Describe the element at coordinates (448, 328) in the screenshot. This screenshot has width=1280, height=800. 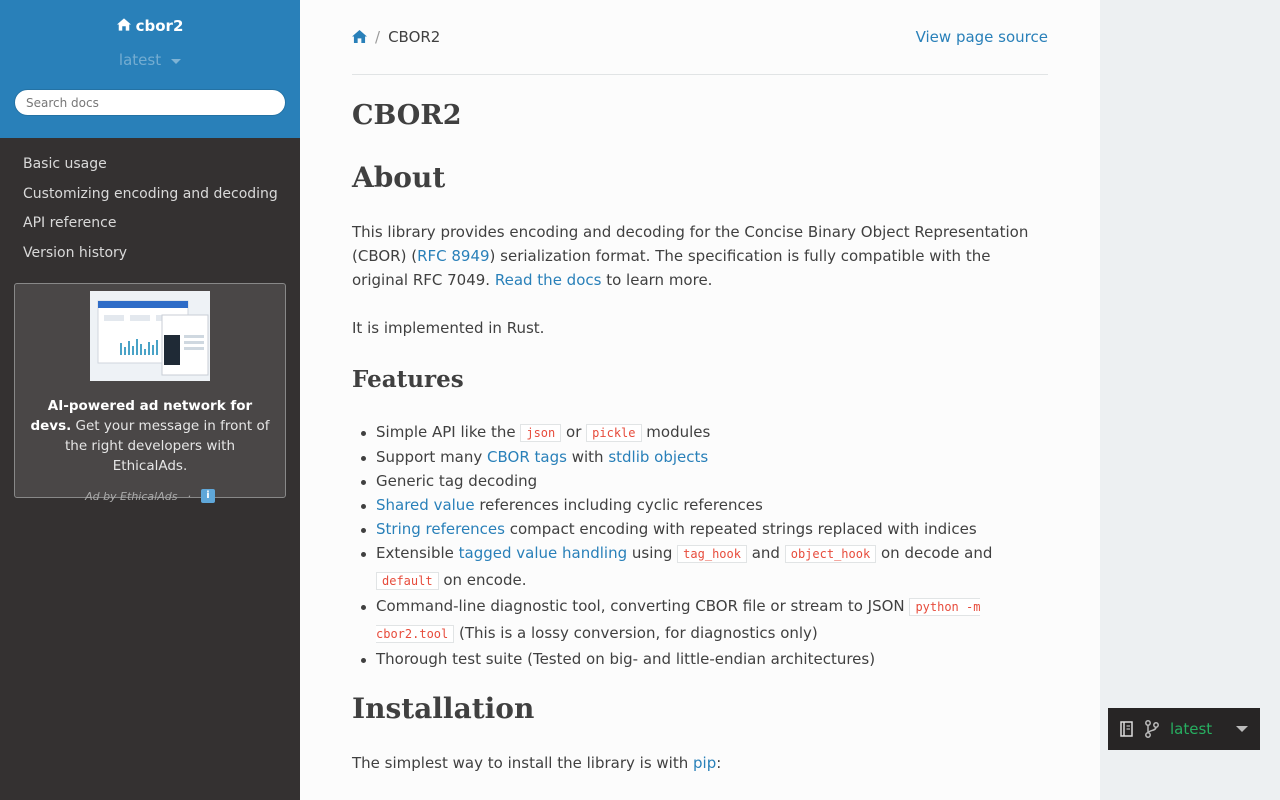
I see `rust-paragraph: It is implemented in Rust.` at that location.